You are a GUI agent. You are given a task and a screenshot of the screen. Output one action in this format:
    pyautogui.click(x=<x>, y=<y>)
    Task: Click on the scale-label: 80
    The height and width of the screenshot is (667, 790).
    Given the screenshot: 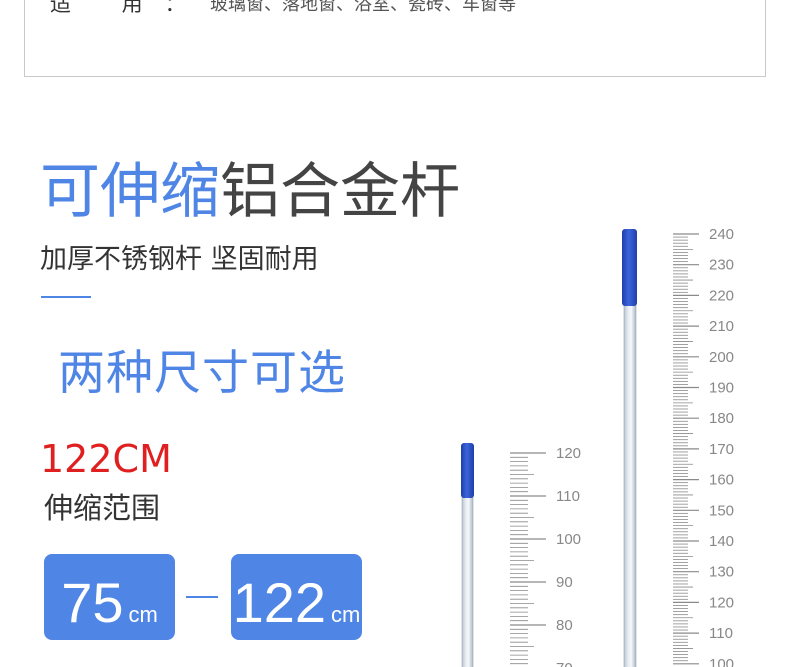 What is the action you would take?
    pyautogui.click(x=564, y=625)
    